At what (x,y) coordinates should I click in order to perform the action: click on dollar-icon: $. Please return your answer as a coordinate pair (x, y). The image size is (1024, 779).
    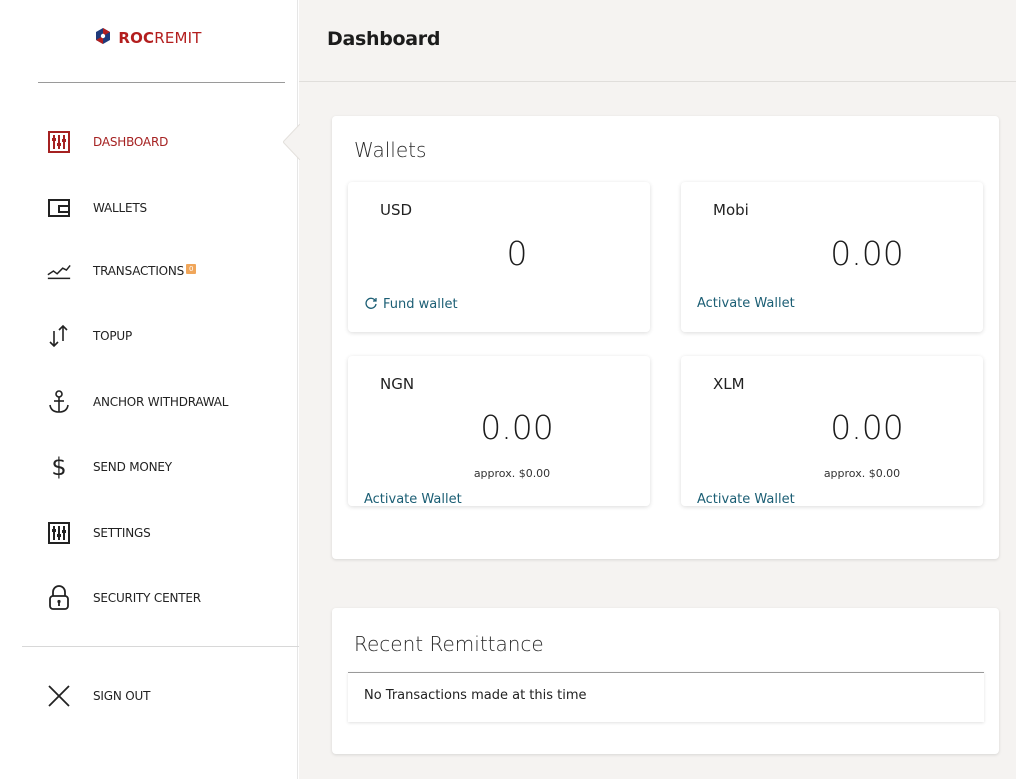
    Looking at the image, I should click on (59, 467).